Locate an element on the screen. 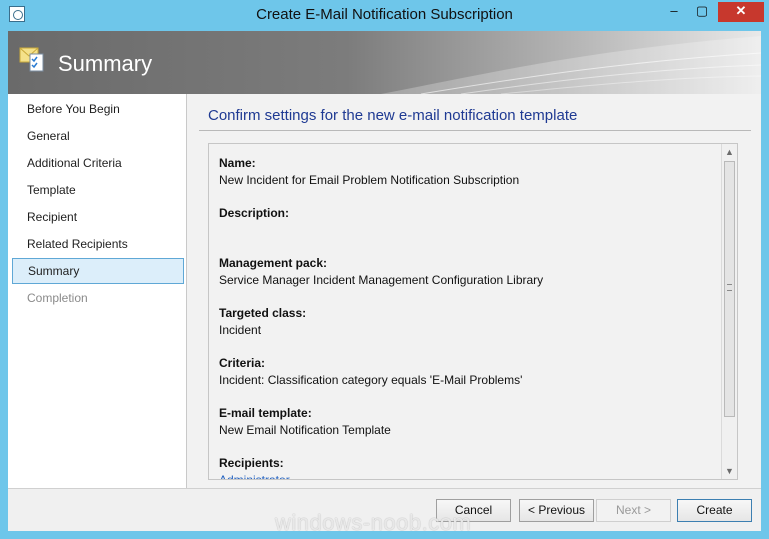  page-title: Summary is located at coordinates (105, 63).